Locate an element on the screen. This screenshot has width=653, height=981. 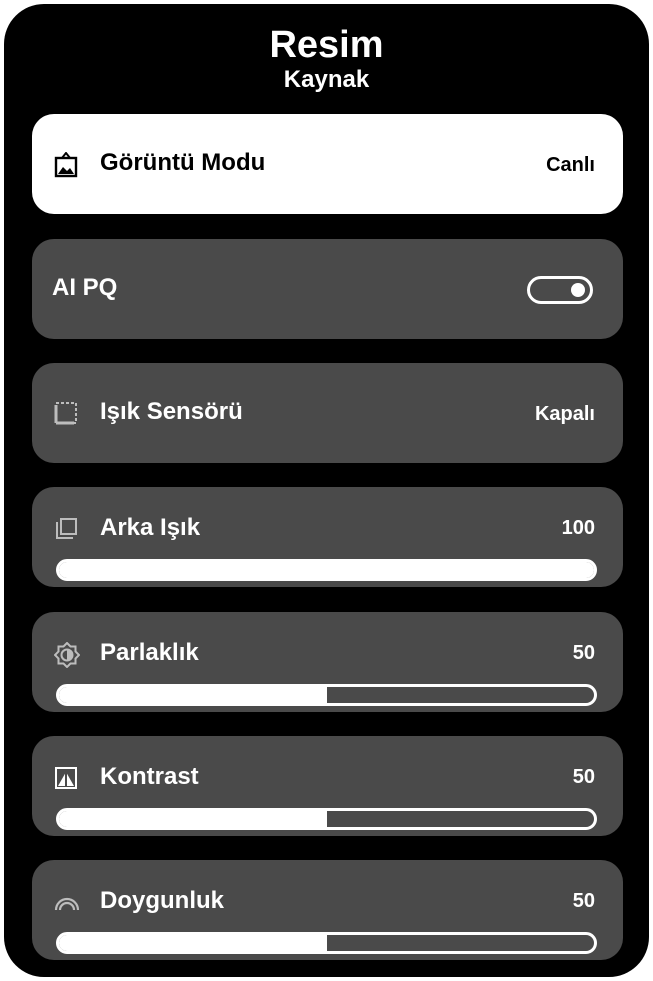
menu-item-saturation: Doygunluk 50 is located at coordinates (327, 910).